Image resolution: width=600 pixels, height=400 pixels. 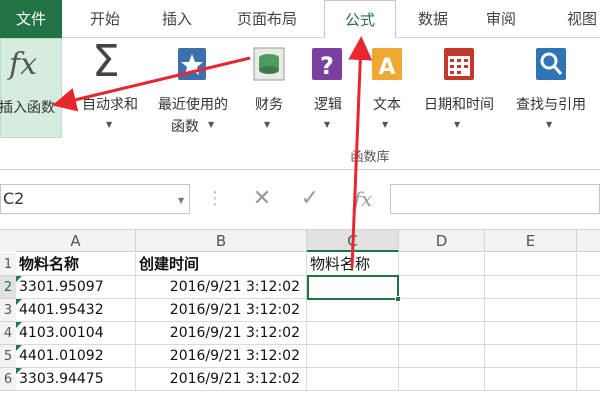 What do you see at coordinates (386, 67) in the screenshot?
I see `svg-text: A` at bounding box center [386, 67].